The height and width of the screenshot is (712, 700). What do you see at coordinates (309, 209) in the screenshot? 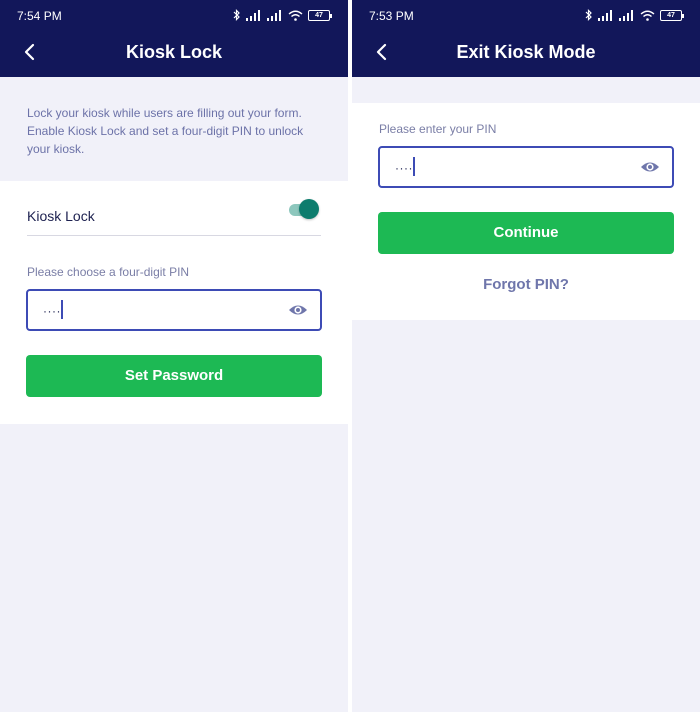
I see `toggle-thumb` at bounding box center [309, 209].